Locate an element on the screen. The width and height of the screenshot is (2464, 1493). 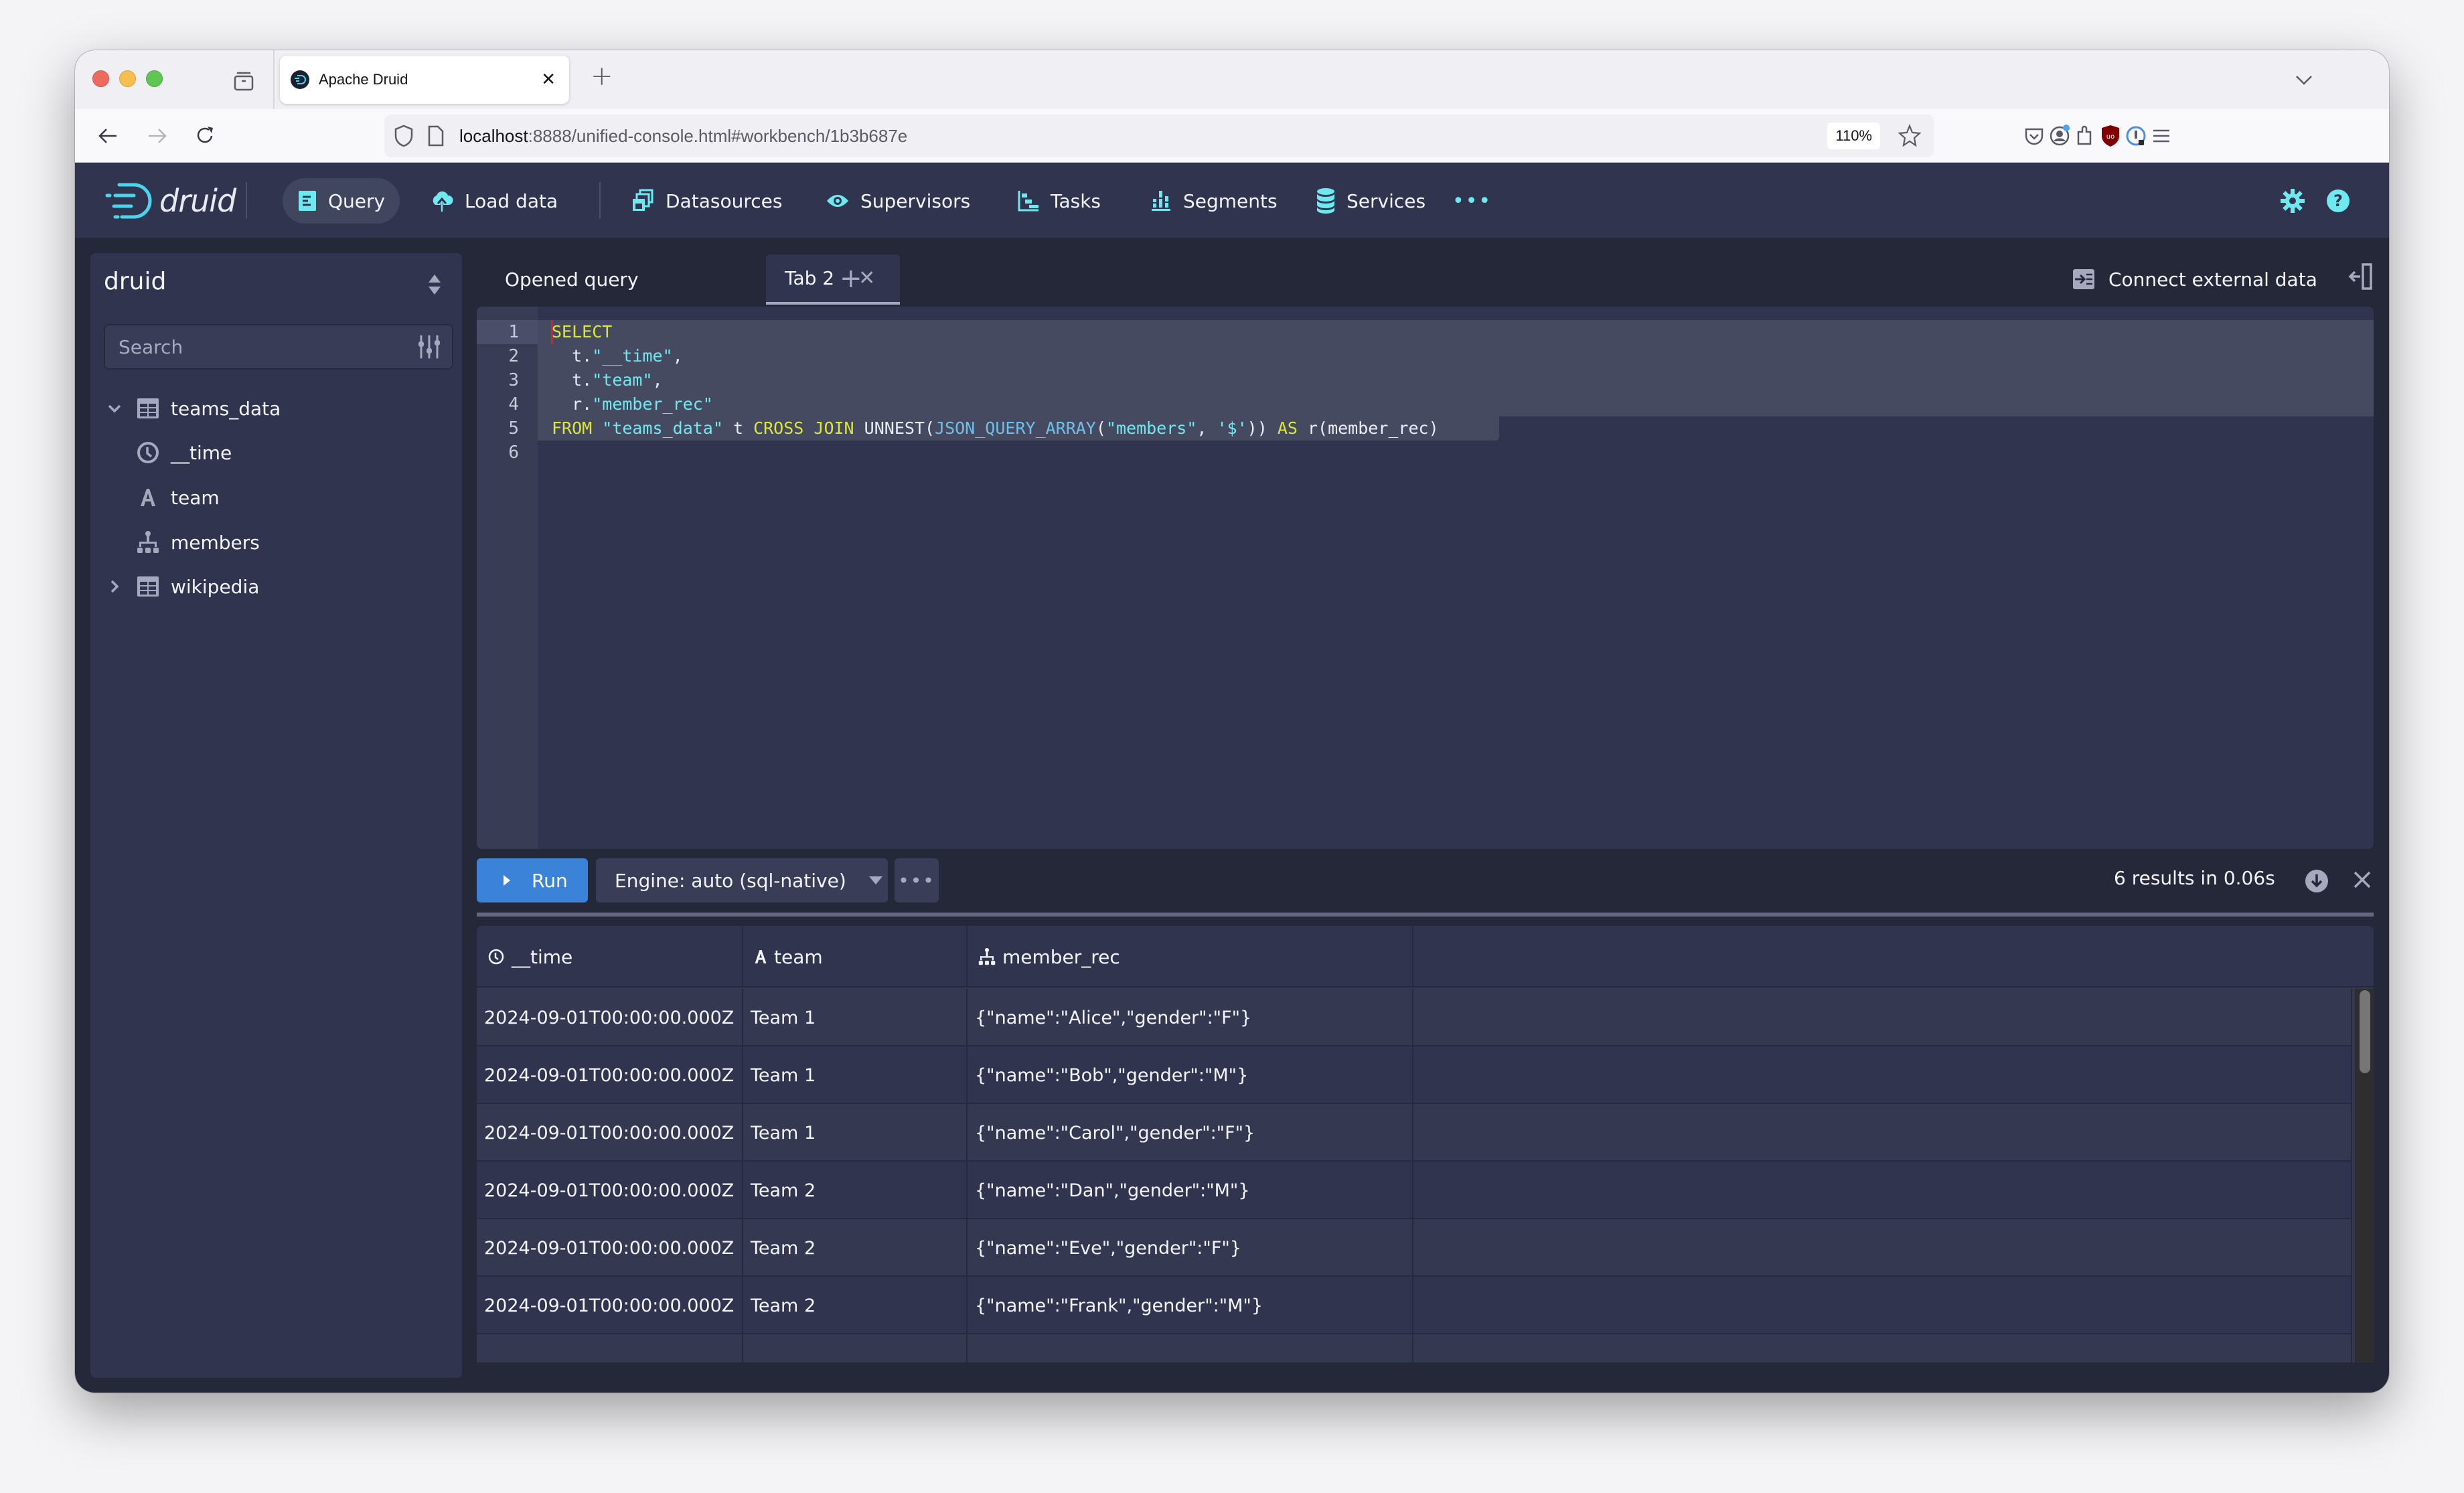
tree-item-column-time: __time is located at coordinates (161, 453).